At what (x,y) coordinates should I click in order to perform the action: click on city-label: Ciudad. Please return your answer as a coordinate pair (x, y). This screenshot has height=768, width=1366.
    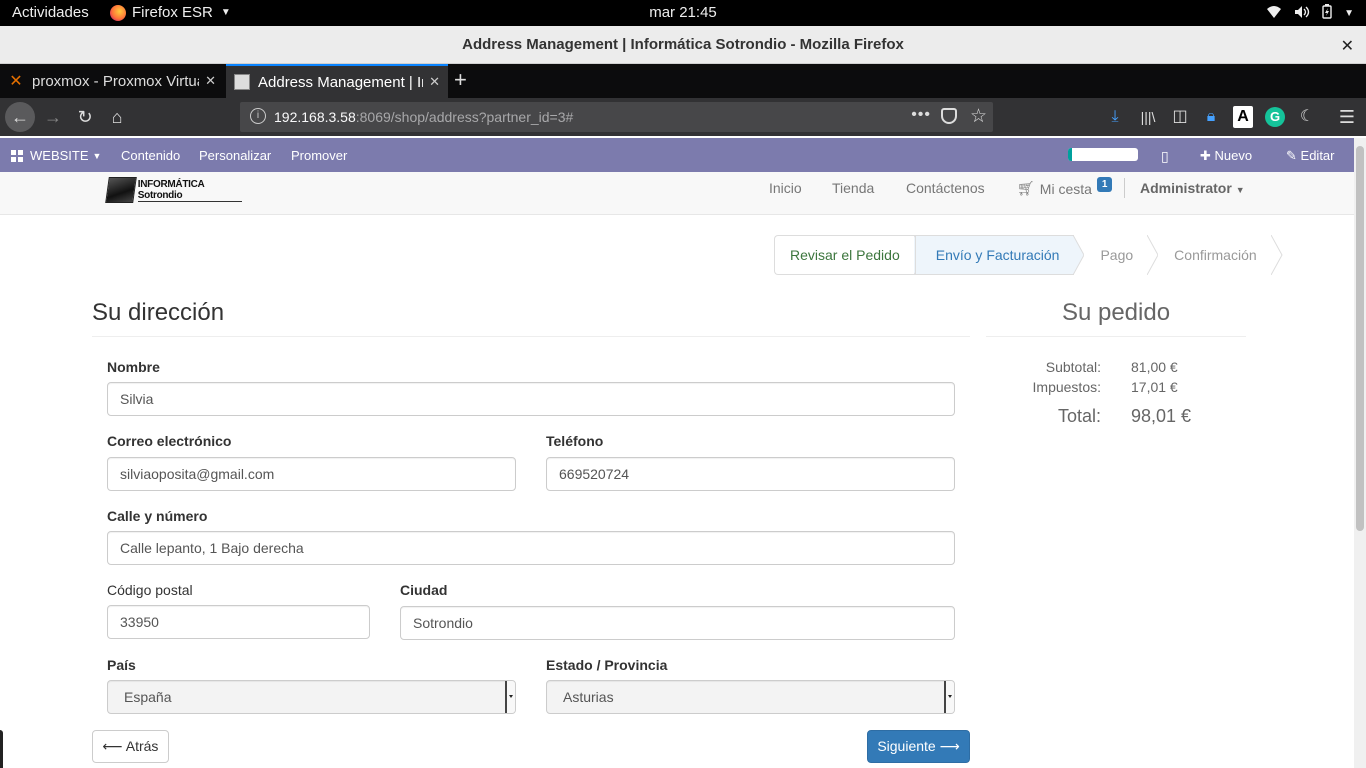
    Looking at the image, I should click on (424, 590).